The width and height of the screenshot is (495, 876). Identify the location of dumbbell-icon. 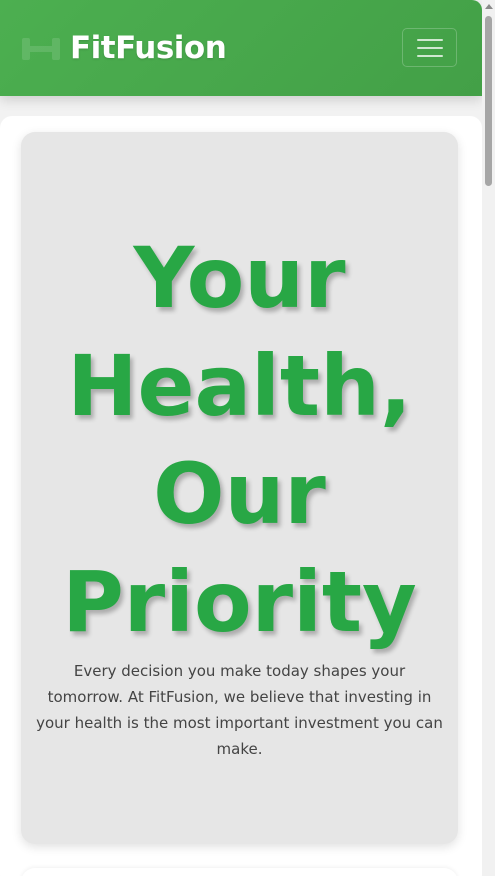
(41, 49).